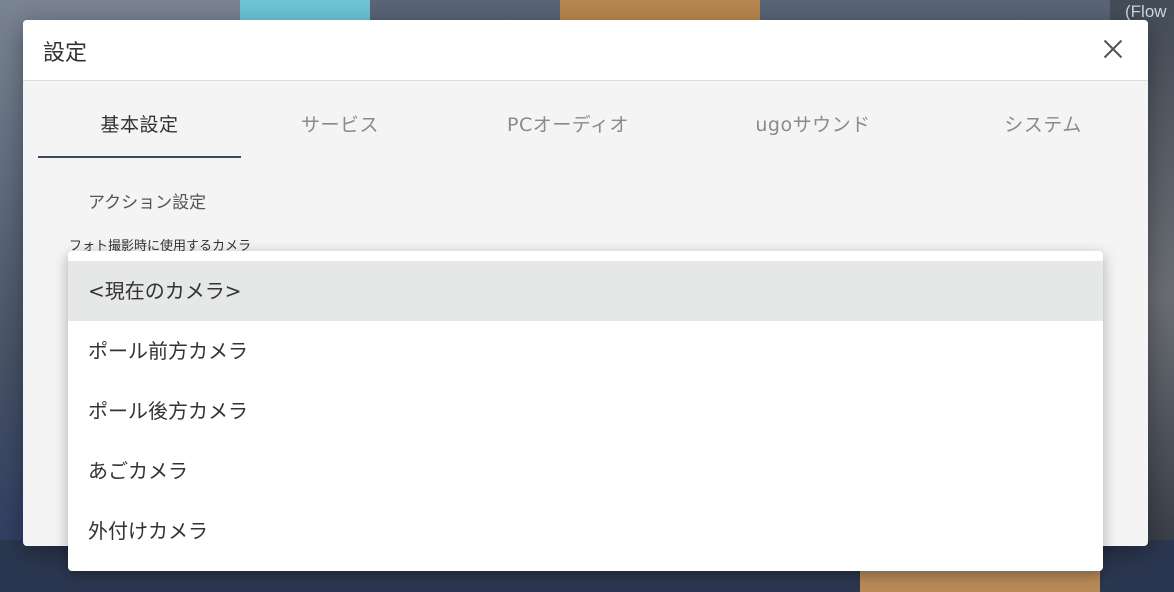 The width and height of the screenshot is (1174, 592). Describe the element at coordinates (1043, 129) in the screenshot. I see `tab-system: システム` at that location.